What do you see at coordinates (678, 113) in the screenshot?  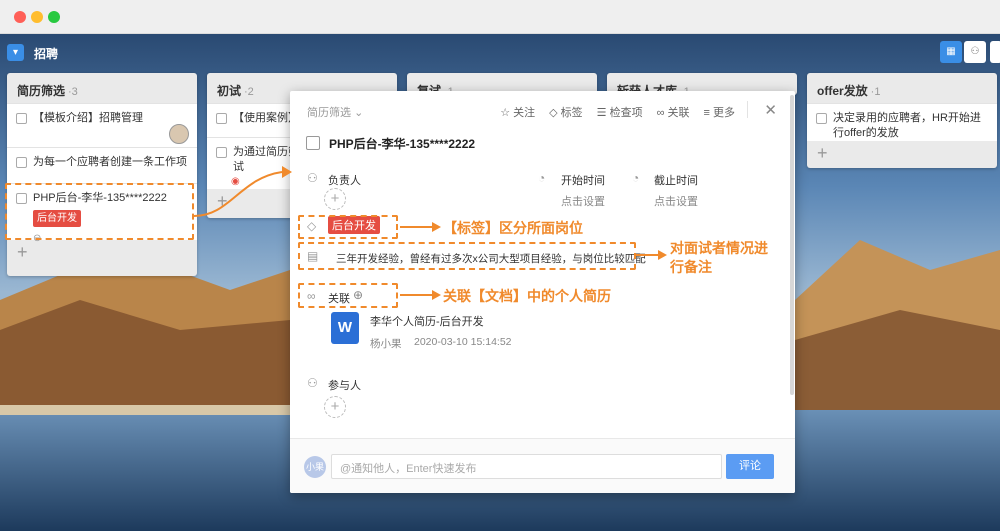 I see `link-label: 关联` at bounding box center [678, 113].